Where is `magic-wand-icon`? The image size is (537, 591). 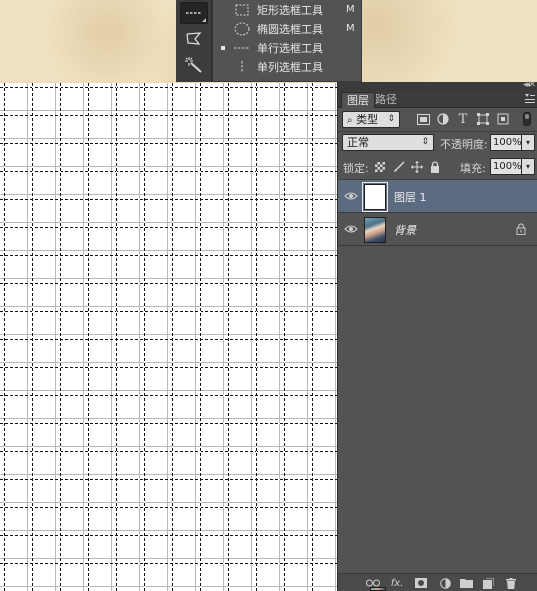
magic-wand-icon is located at coordinates (193, 65).